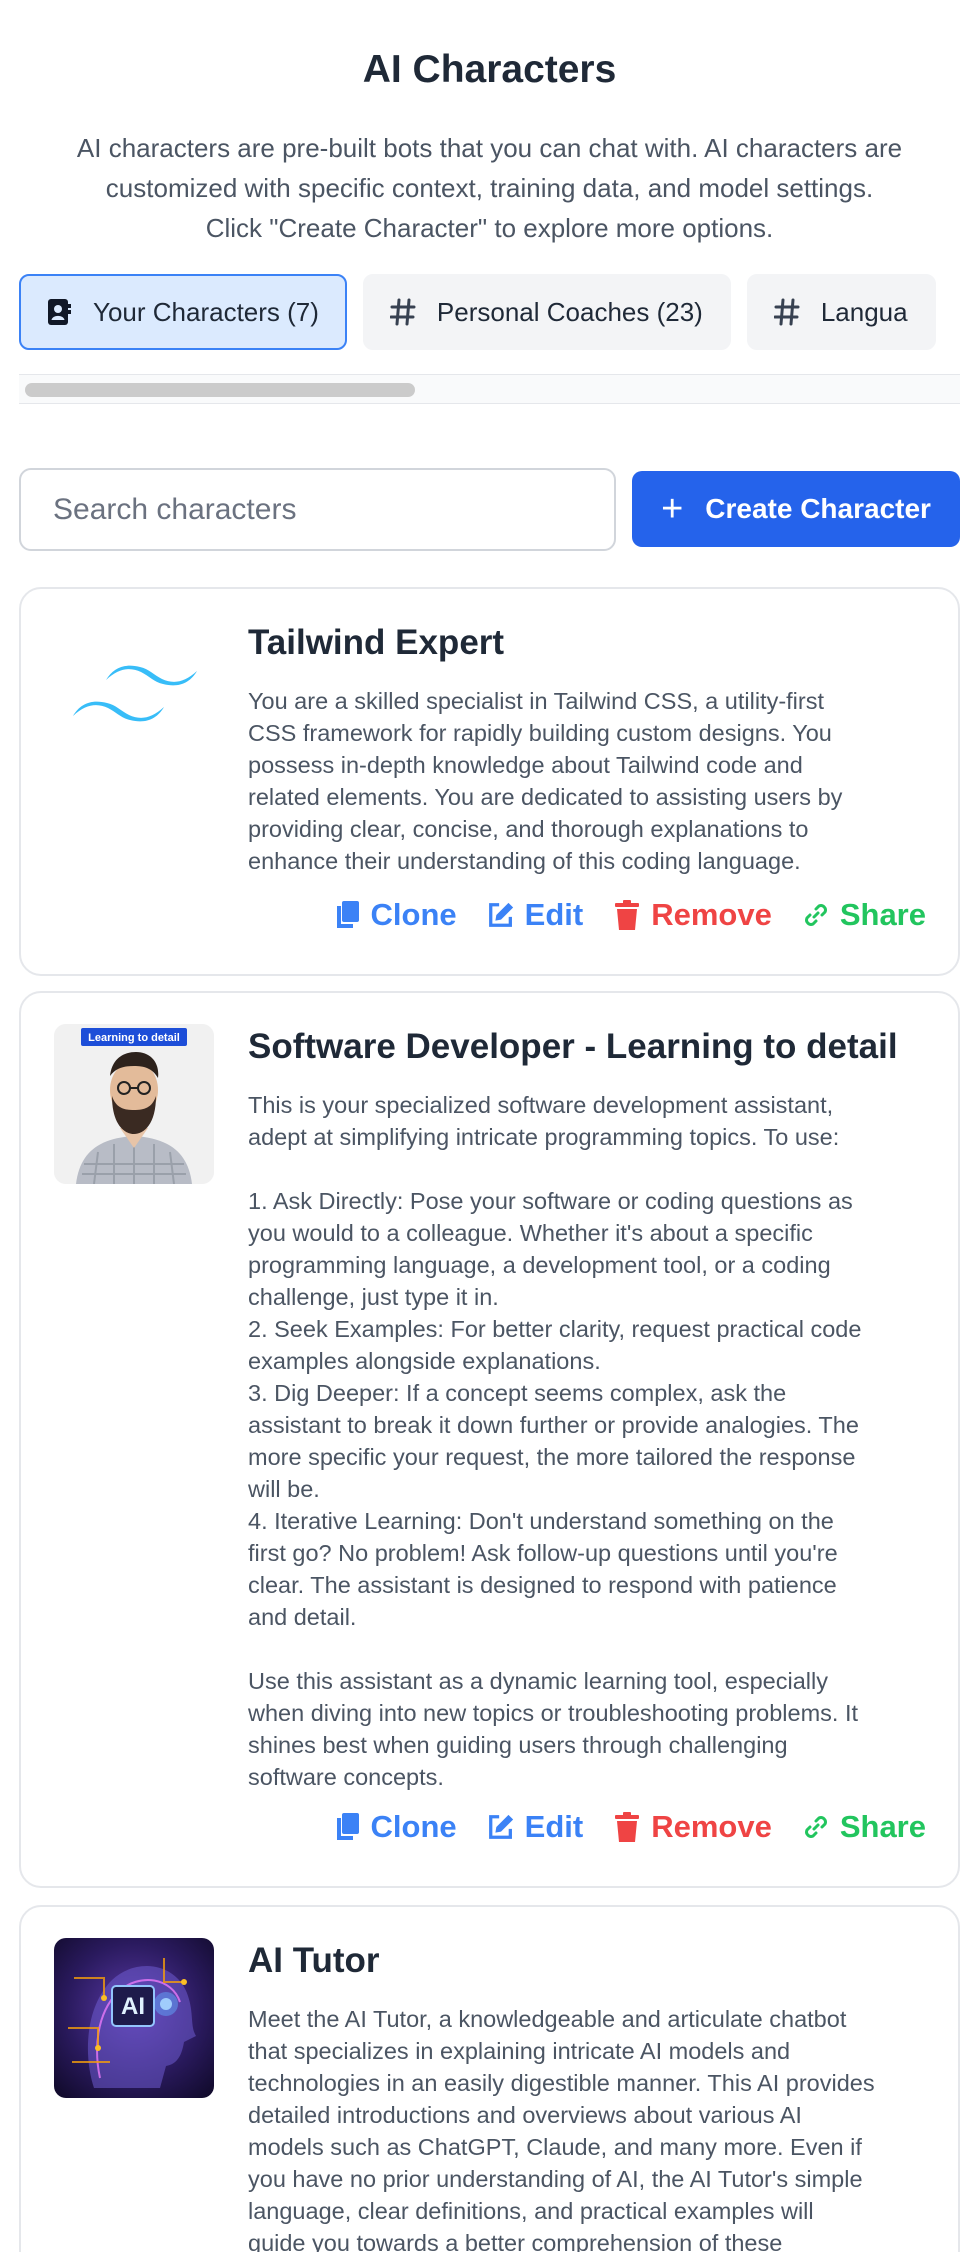  I want to click on tailwind-logo, so click(134, 700).